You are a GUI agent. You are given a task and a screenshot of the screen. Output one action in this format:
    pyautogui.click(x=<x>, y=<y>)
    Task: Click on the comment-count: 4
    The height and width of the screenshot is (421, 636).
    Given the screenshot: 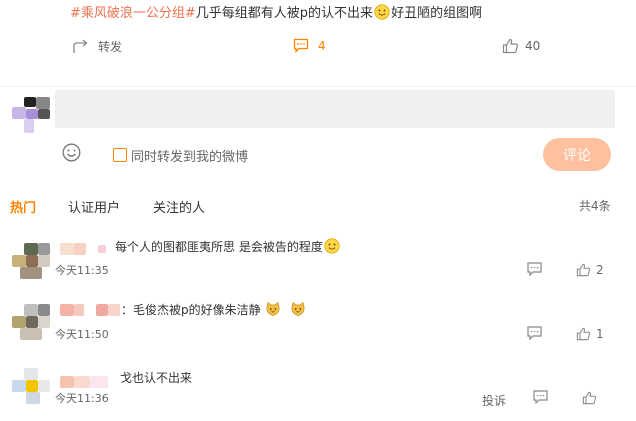 What is the action you would take?
    pyautogui.click(x=322, y=45)
    